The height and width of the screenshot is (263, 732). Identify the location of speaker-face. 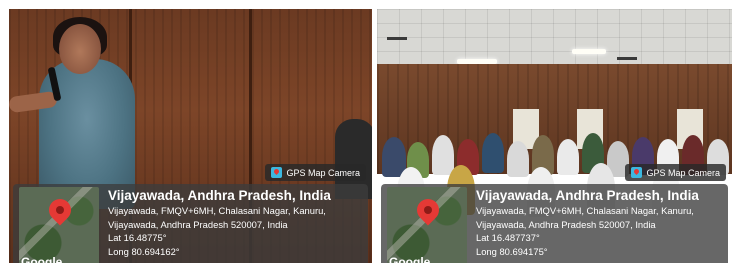
(80, 49).